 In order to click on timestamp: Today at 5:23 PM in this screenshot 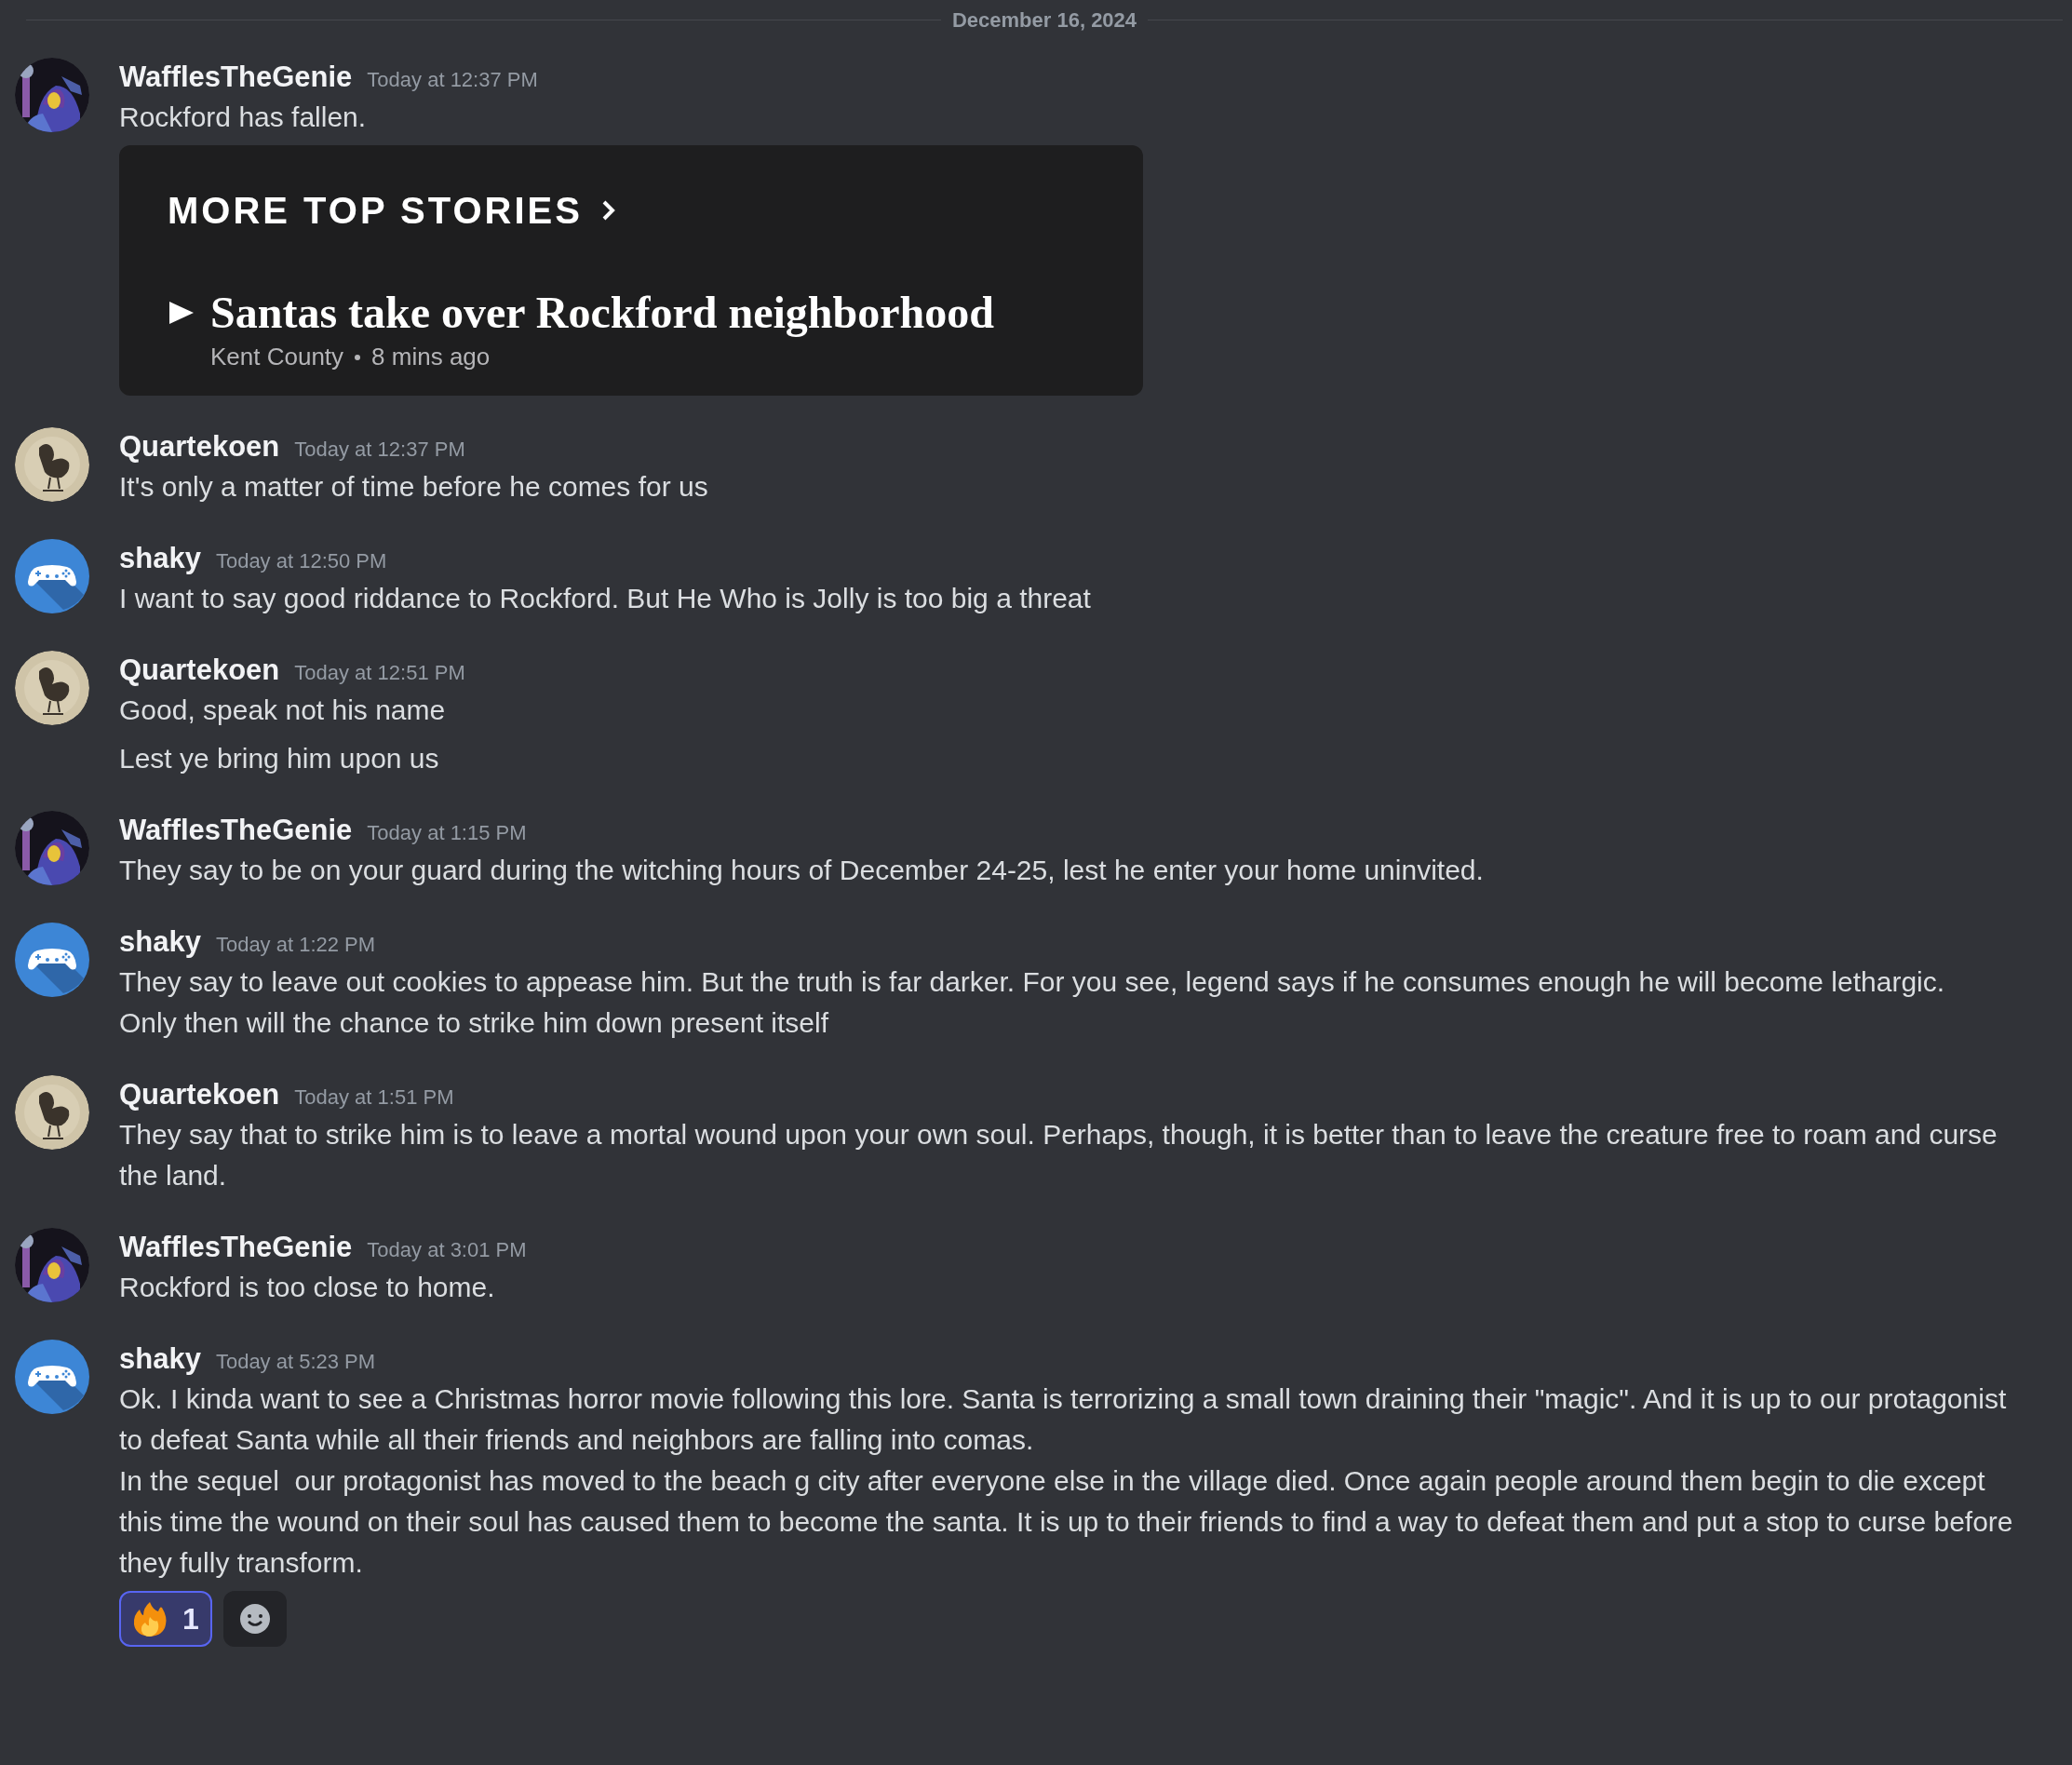, I will do `click(296, 1362)`.